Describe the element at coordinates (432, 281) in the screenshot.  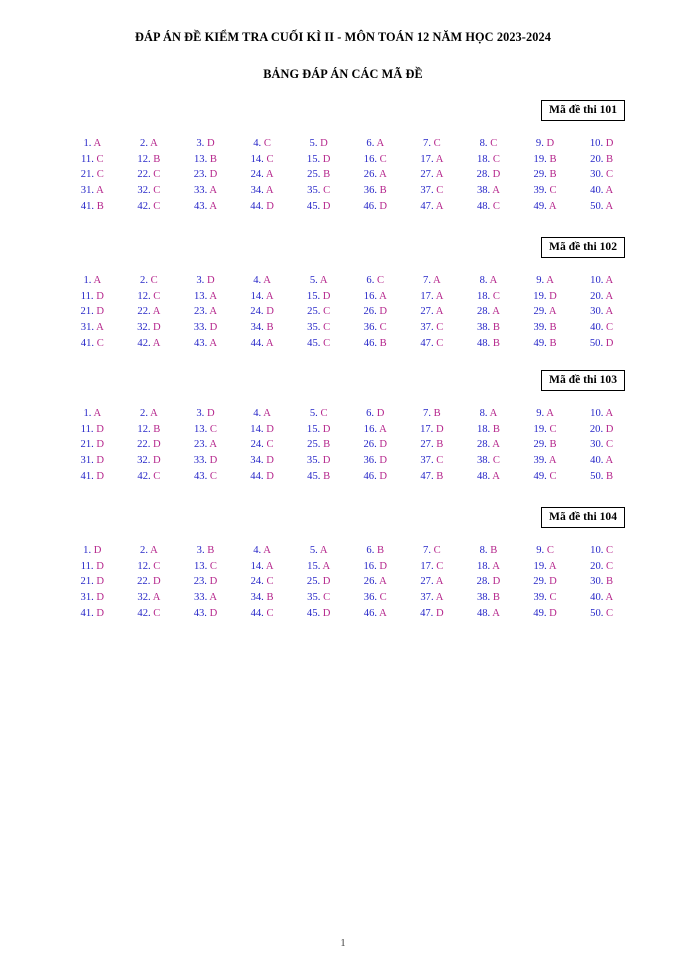
I see `answer-cell: 7. A` at that location.